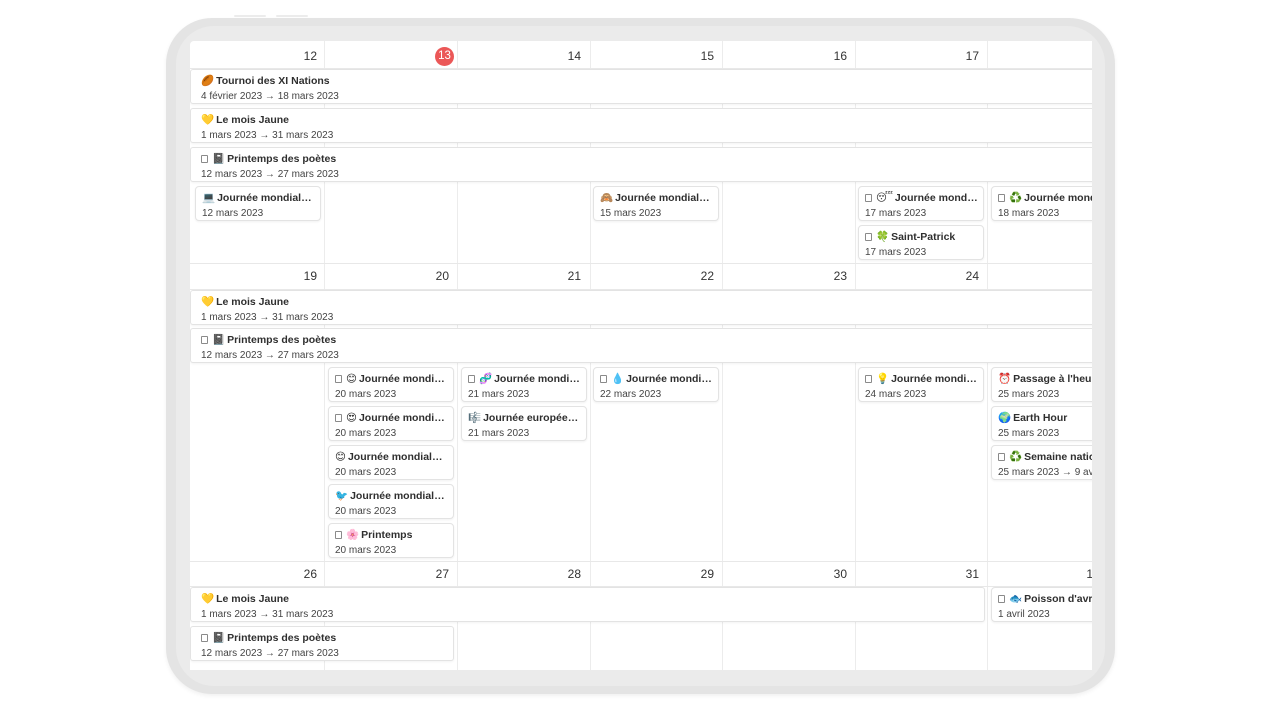  Describe the element at coordinates (896, 252) in the screenshot. I see `event-date: 17 mars 2023` at that location.